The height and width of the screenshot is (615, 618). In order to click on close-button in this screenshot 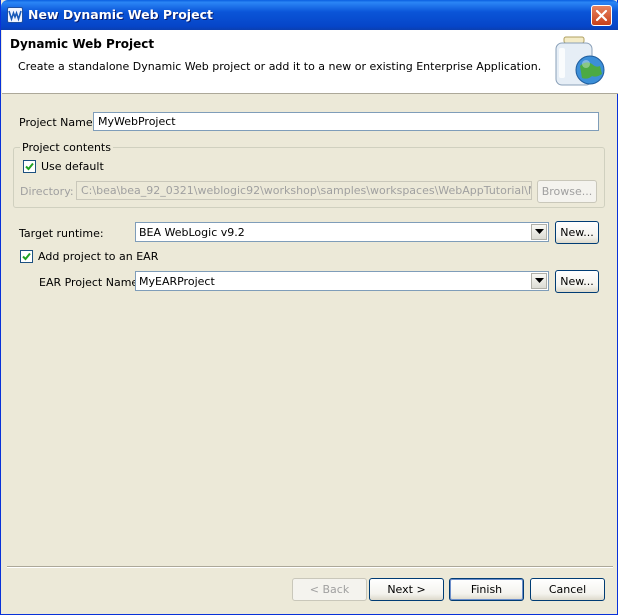, I will do `click(601, 15)`.